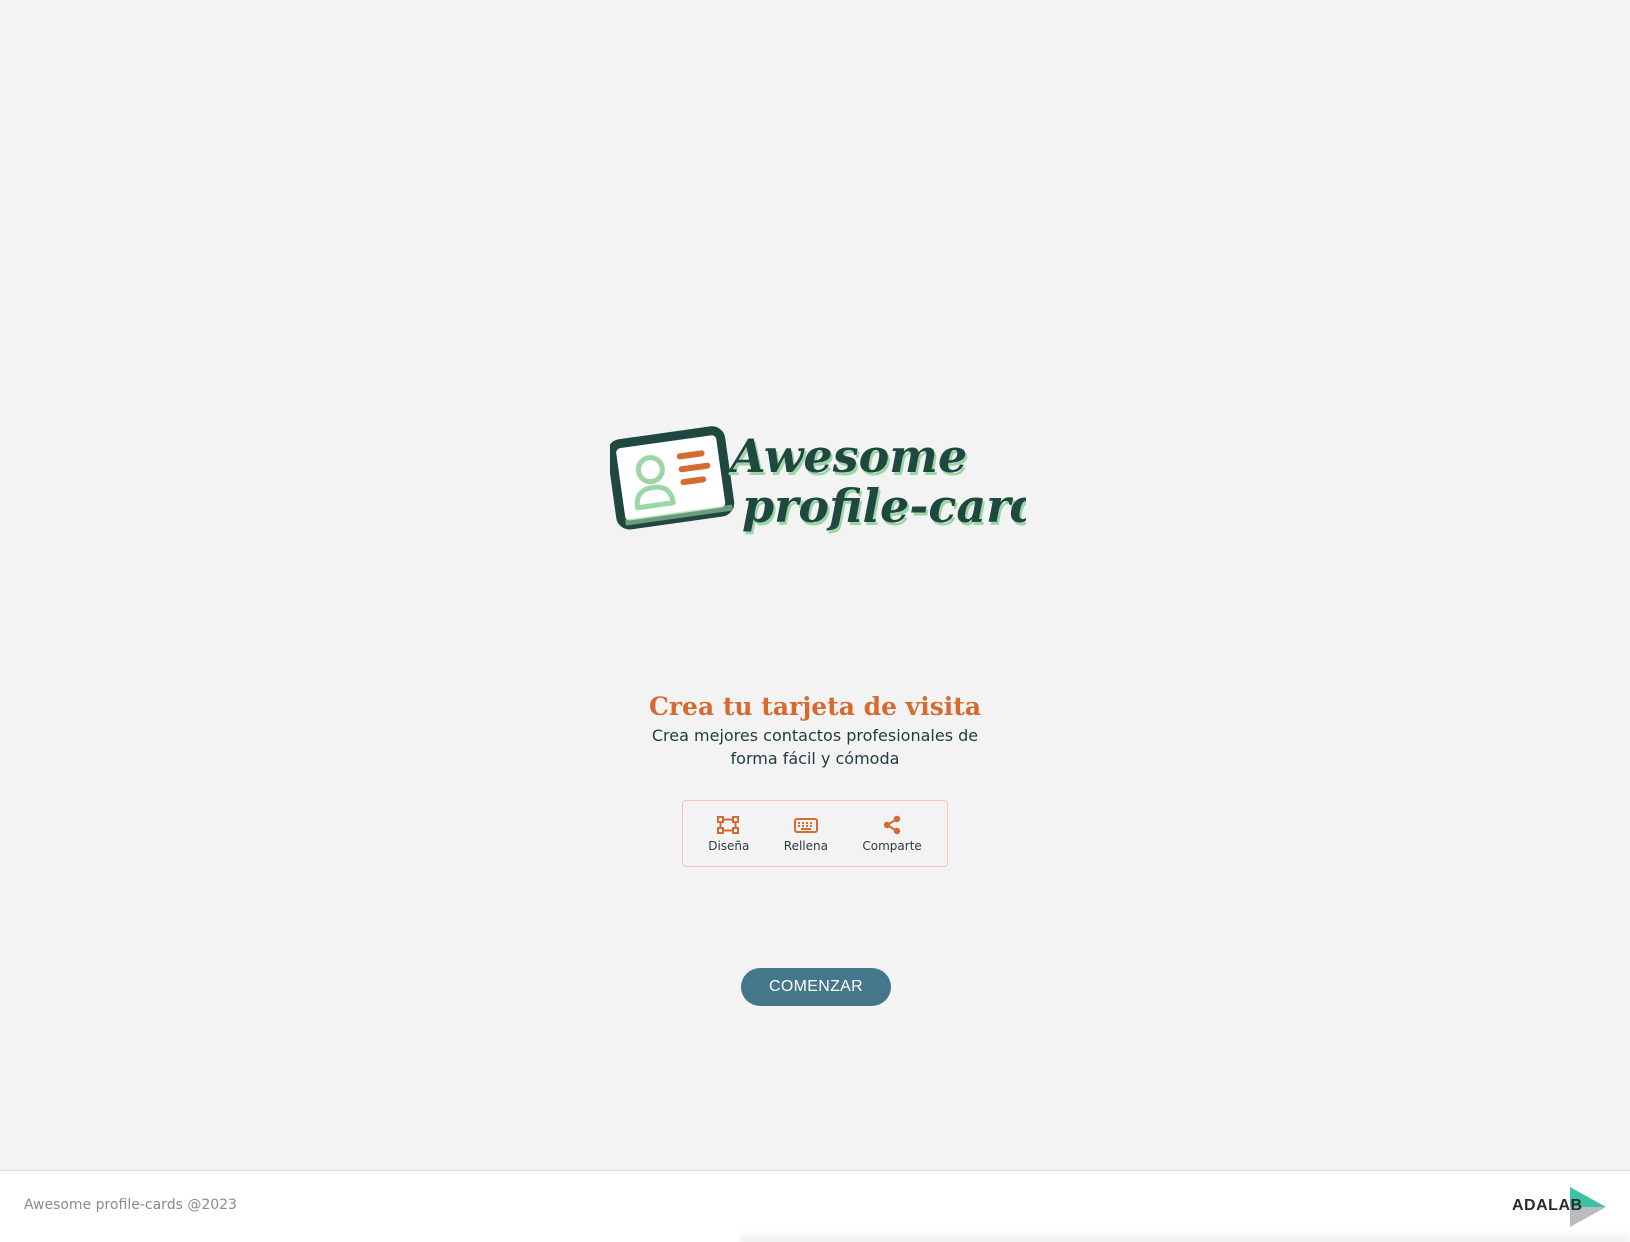 Image resolution: width=1630 pixels, height=1242 pixels. I want to click on step-design-label: Diseña, so click(729, 845).